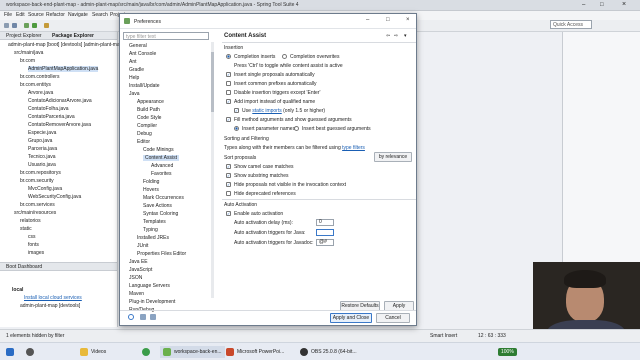  I want to click on tree-item-maven: Maven, so click(136, 294).